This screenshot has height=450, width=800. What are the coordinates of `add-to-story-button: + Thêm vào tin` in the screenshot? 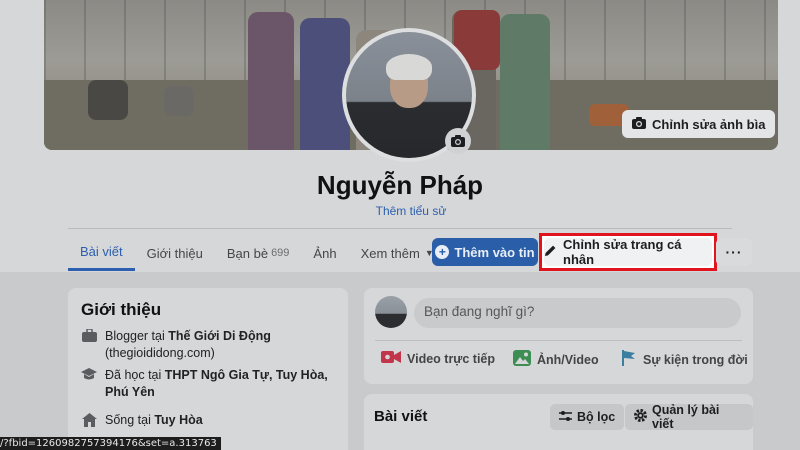 It's located at (485, 252).